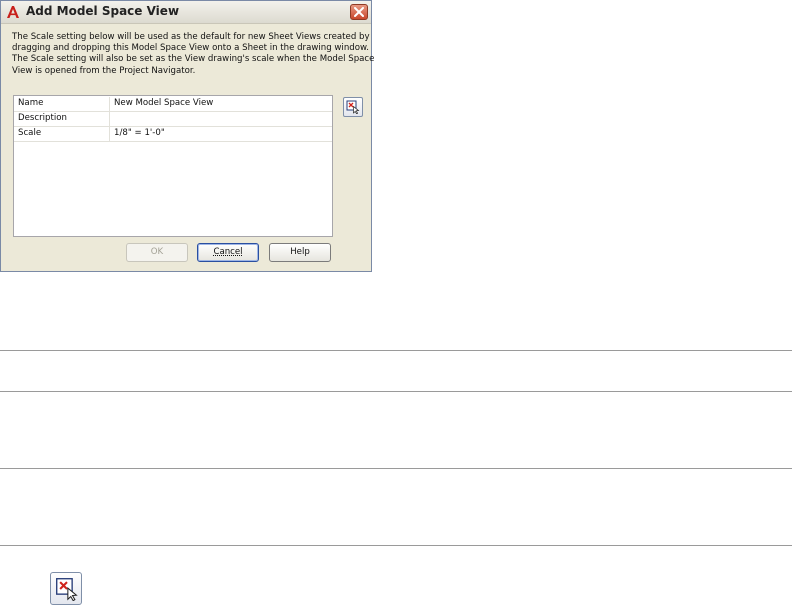 The image size is (792, 609). Describe the element at coordinates (300, 252) in the screenshot. I see `help-button: Help` at that location.